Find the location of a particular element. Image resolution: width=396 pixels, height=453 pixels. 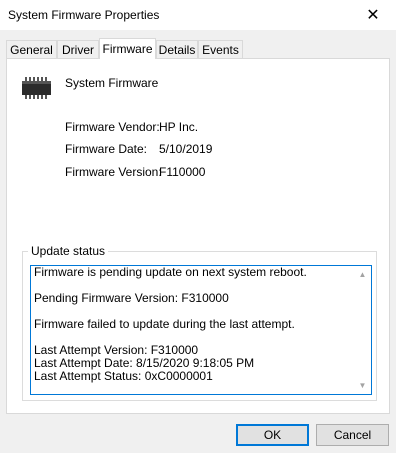

window-title: System Firmware Properties is located at coordinates (84, 15).